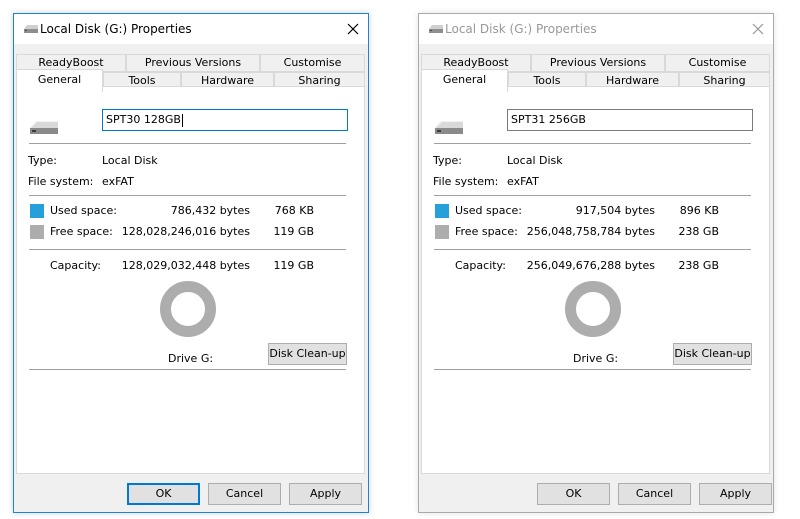  Describe the element at coordinates (210, 210) in the screenshot. I see `used-space-bytes: 786,432 bytes` at that location.